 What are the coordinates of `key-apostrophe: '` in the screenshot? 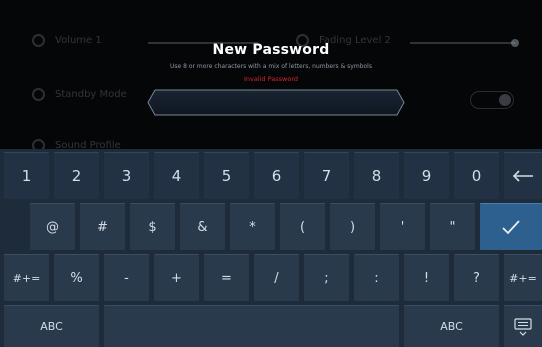 It's located at (402, 226).